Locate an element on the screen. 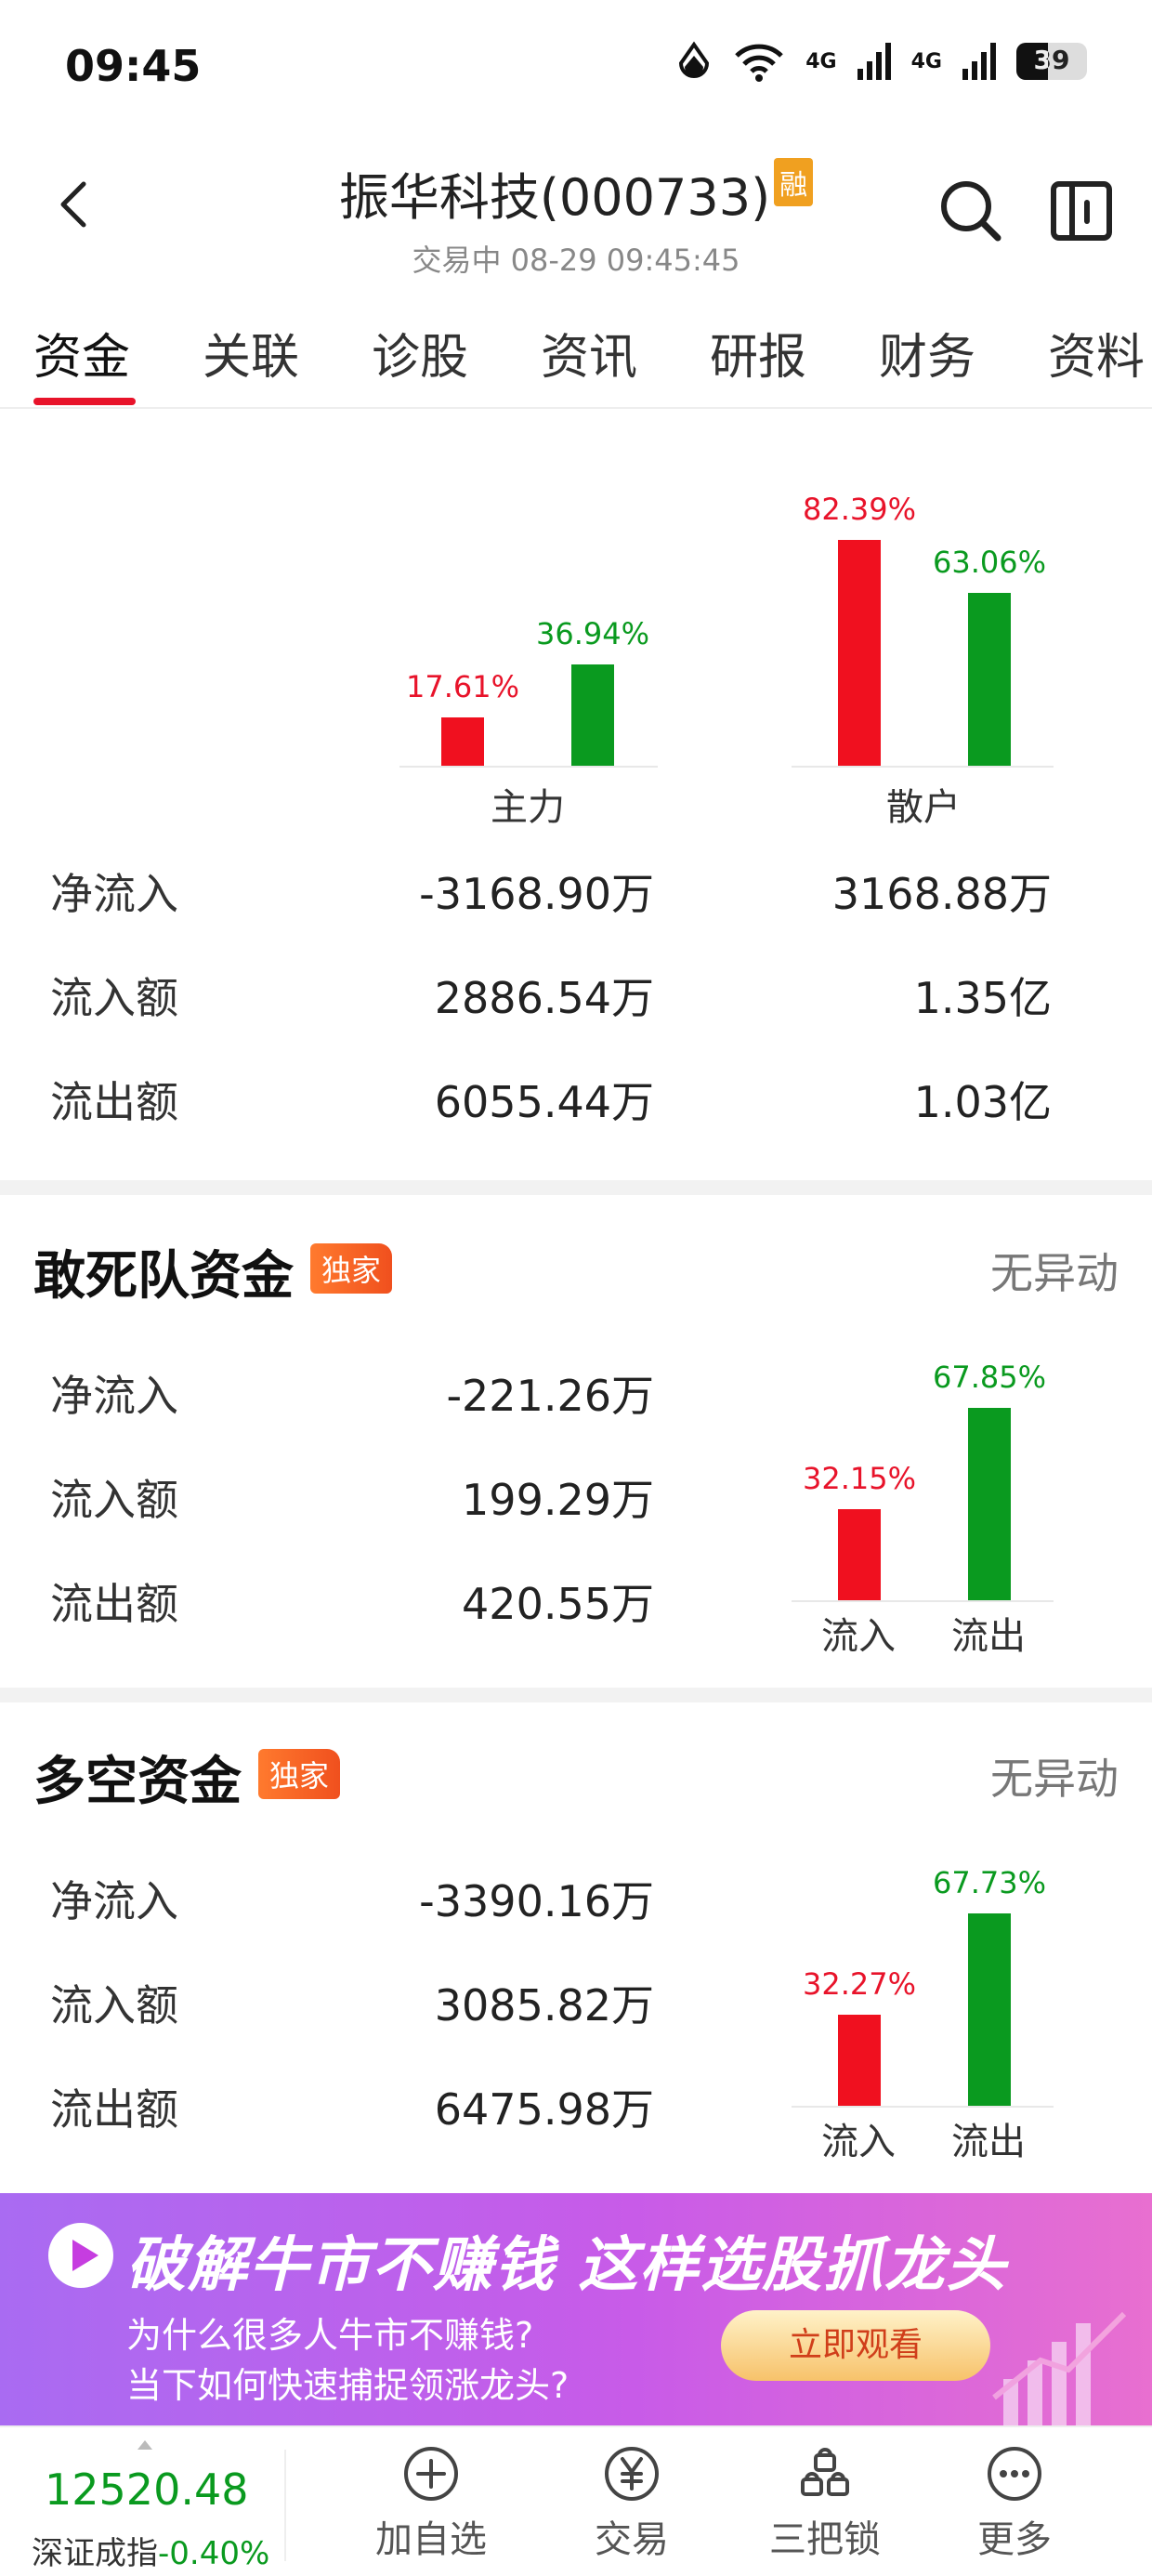 The image size is (1152, 2576). longshort-fund-status: 无异动 is located at coordinates (1054, 1779).